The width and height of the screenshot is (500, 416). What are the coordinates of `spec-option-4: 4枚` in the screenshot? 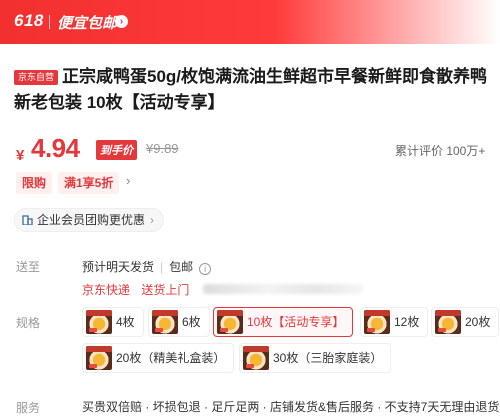 It's located at (113, 322).